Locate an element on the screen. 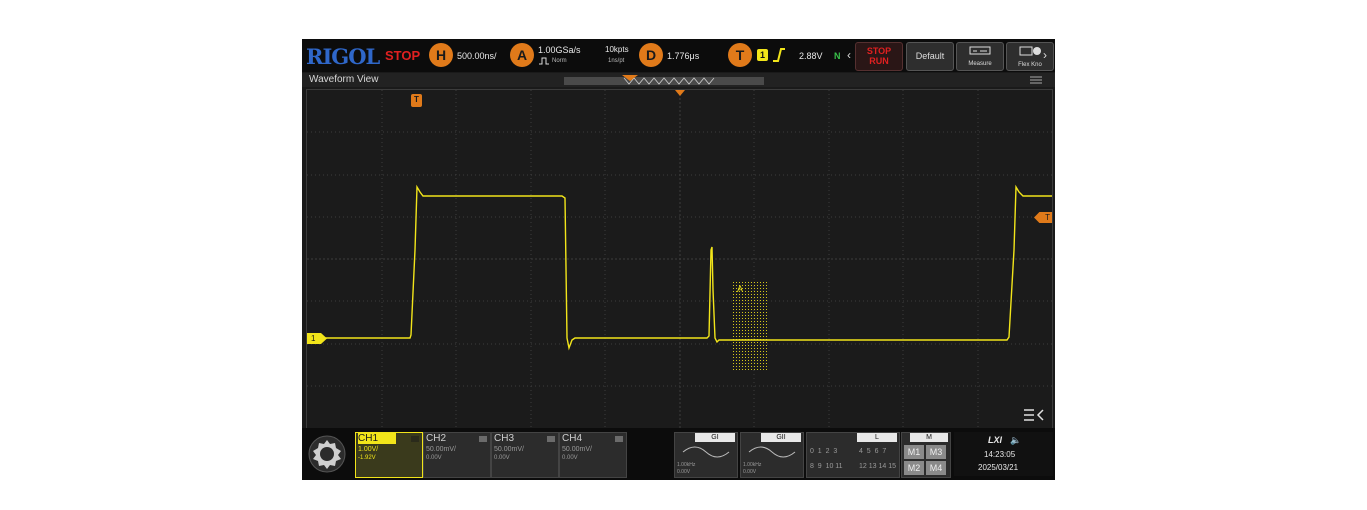  rising-edge-icon is located at coordinates (779, 55).